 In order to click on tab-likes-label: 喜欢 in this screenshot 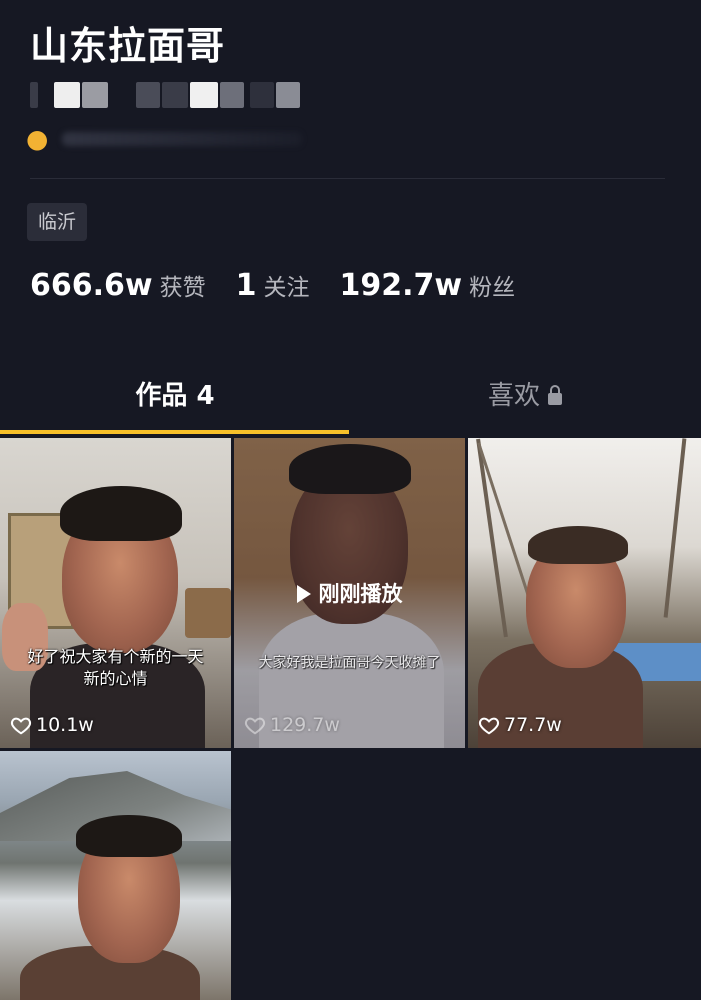, I will do `click(513, 396)`.